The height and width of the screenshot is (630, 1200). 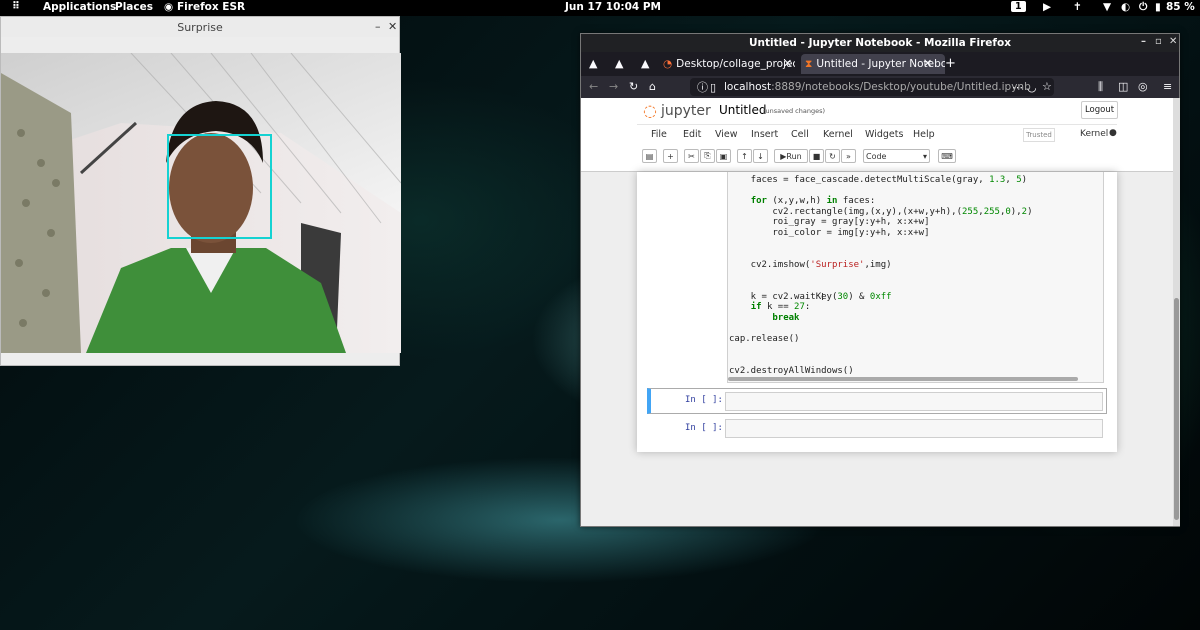 What do you see at coordinates (668, 64) in the screenshot?
I see `loading-icon: ◔` at bounding box center [668, 64].